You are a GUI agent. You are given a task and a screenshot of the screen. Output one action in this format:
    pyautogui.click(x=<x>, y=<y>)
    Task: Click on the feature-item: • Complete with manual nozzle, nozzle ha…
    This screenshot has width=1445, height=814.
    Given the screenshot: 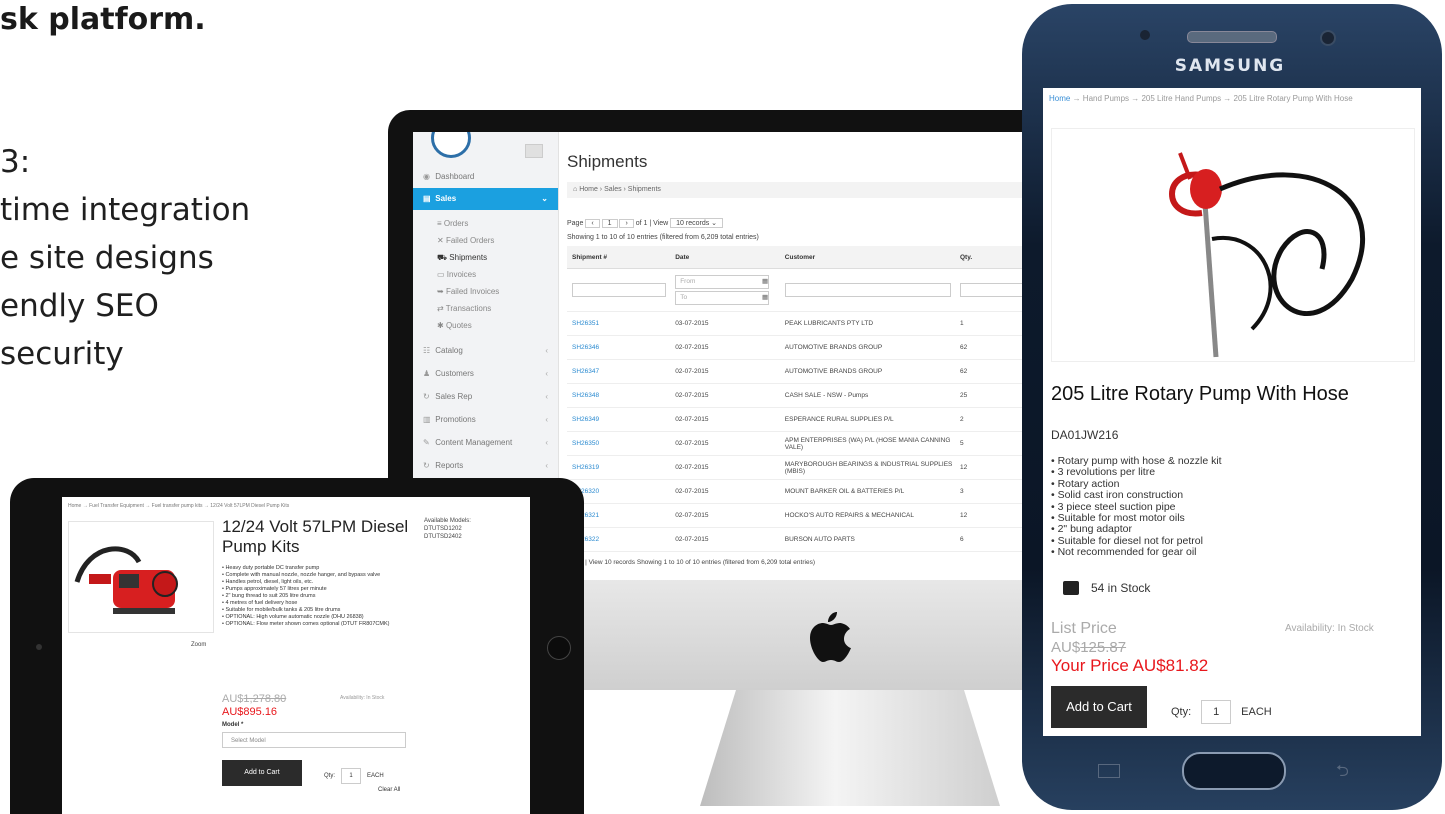 What is the action you would take?
    pyautogui.click(x=301, y=575)
    